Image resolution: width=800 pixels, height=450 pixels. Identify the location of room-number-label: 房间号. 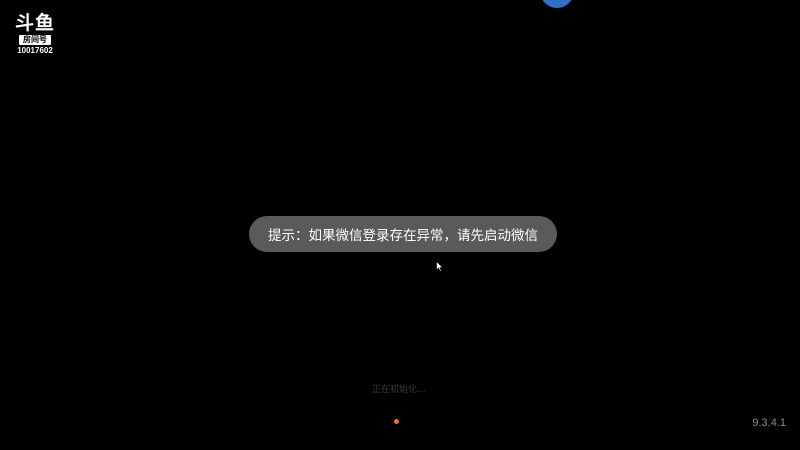
(35, 40).